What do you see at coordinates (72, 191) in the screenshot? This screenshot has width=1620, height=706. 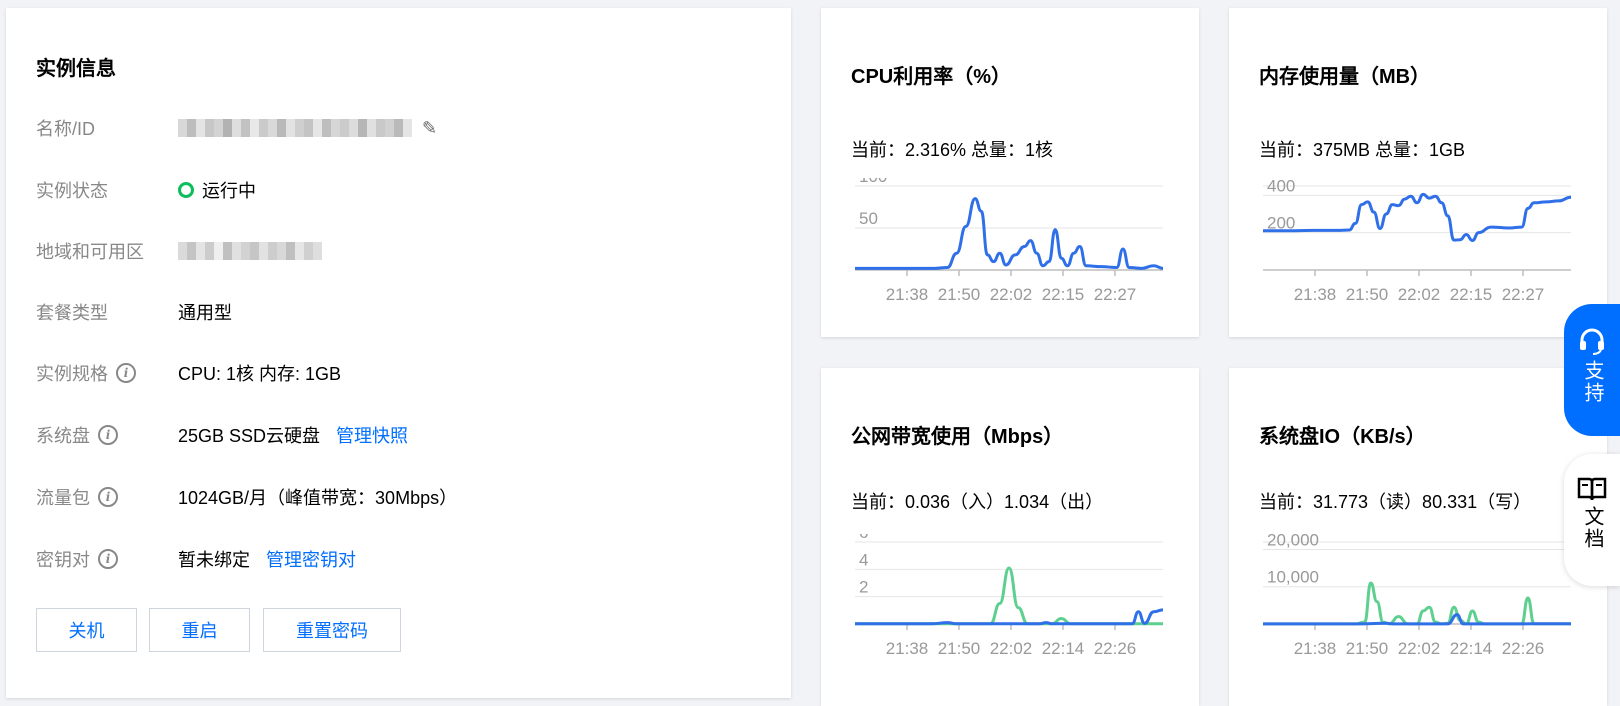 I see `label-status: 实例状态` at bounding box center [72, 191].